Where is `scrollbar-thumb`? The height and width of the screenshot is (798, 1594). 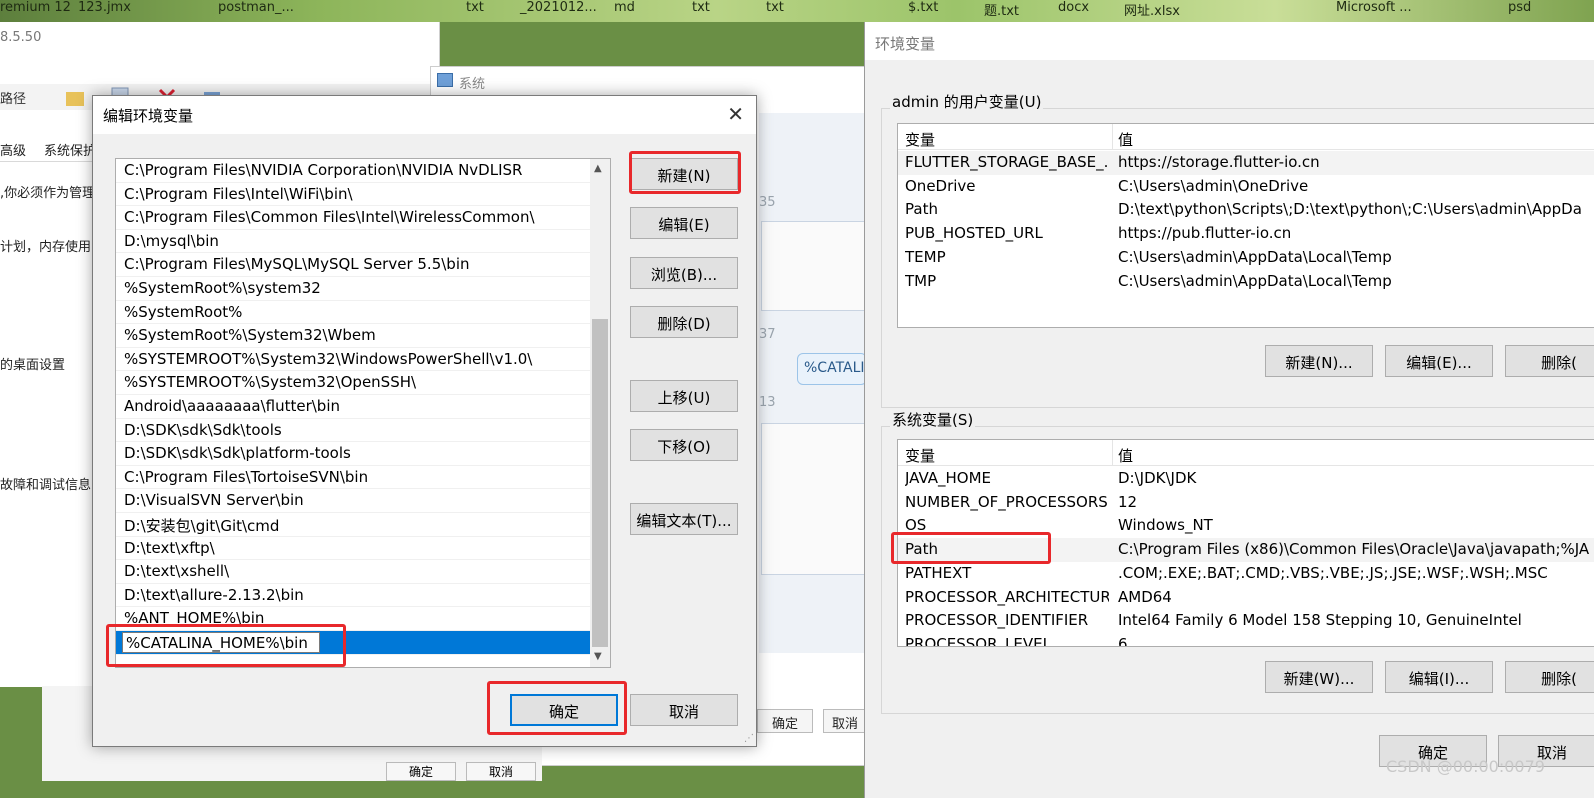
scrollbar-thumb is located at coordinates (600, 483).